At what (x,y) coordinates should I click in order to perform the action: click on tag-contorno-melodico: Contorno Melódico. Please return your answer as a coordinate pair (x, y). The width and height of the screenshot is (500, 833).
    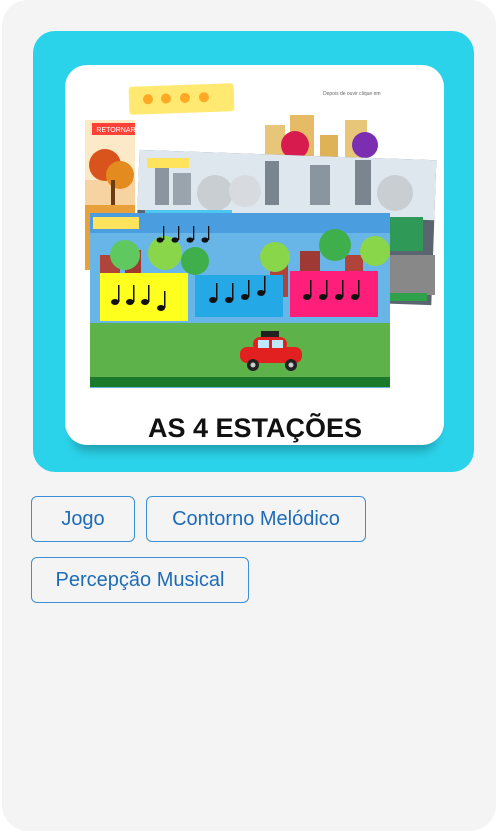
    Looking at the image, I should click on (256, 519).